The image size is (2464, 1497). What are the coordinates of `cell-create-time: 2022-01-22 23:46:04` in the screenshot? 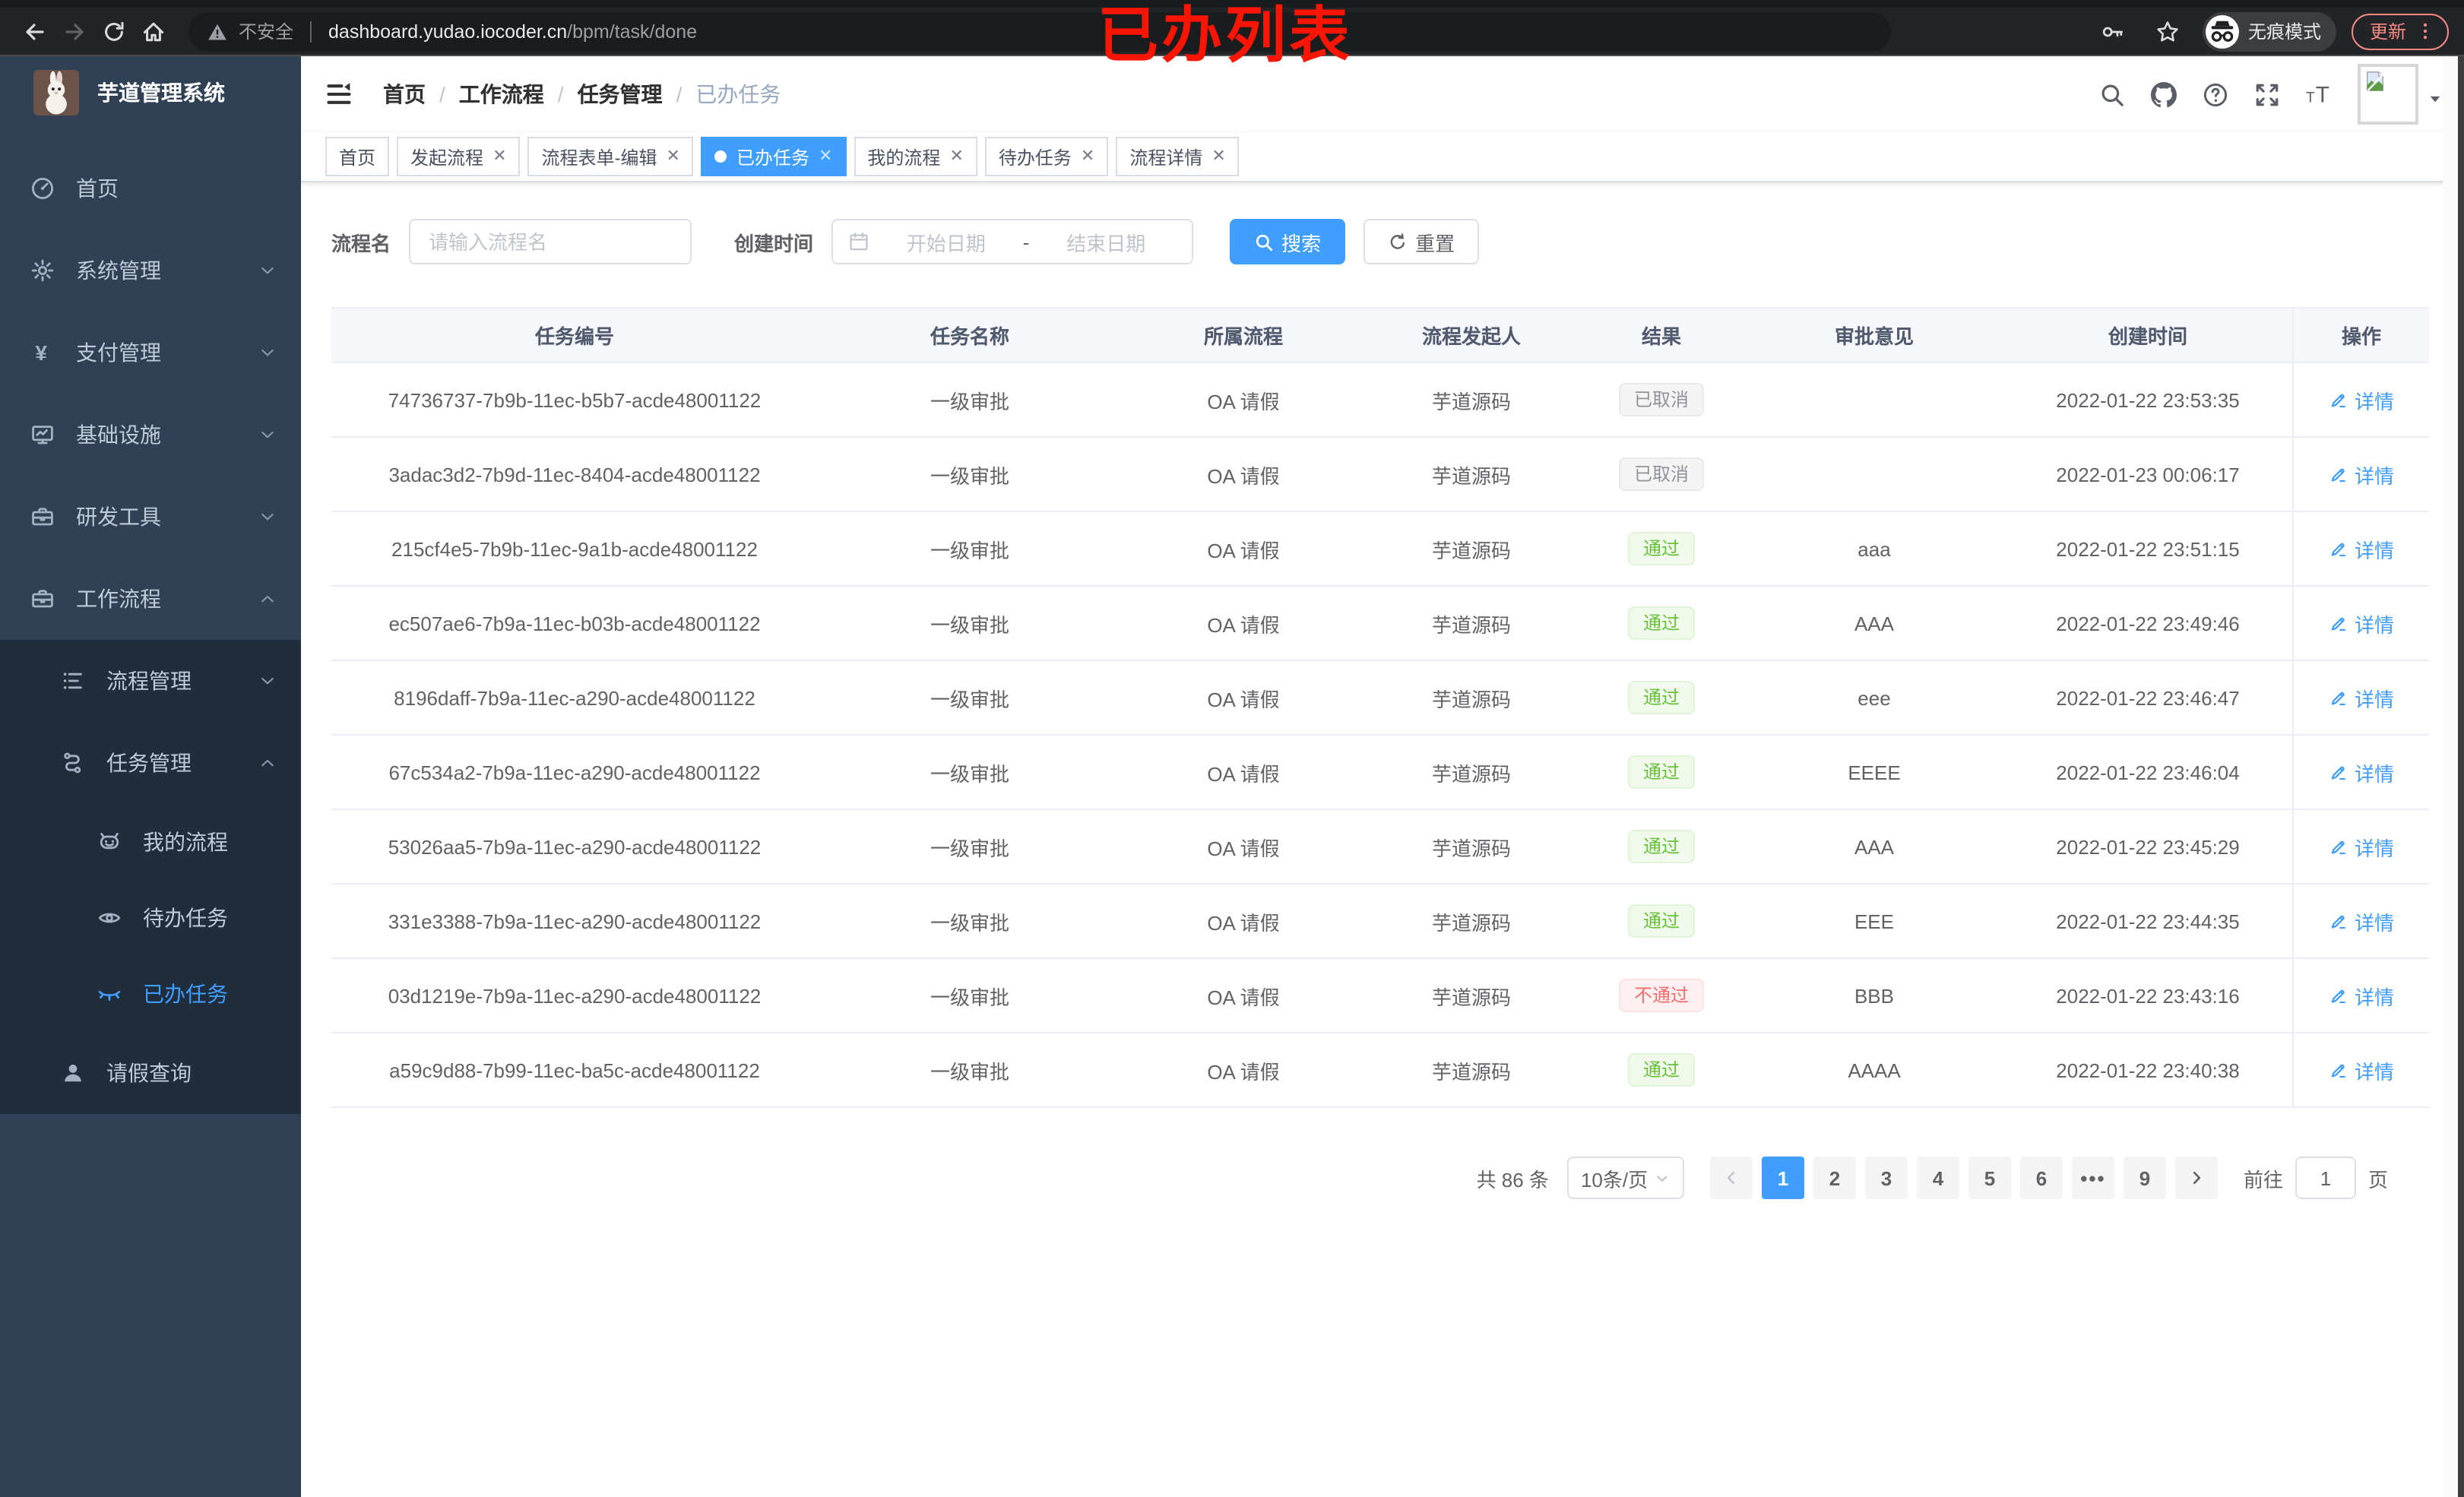 It's located at (2148, 772).